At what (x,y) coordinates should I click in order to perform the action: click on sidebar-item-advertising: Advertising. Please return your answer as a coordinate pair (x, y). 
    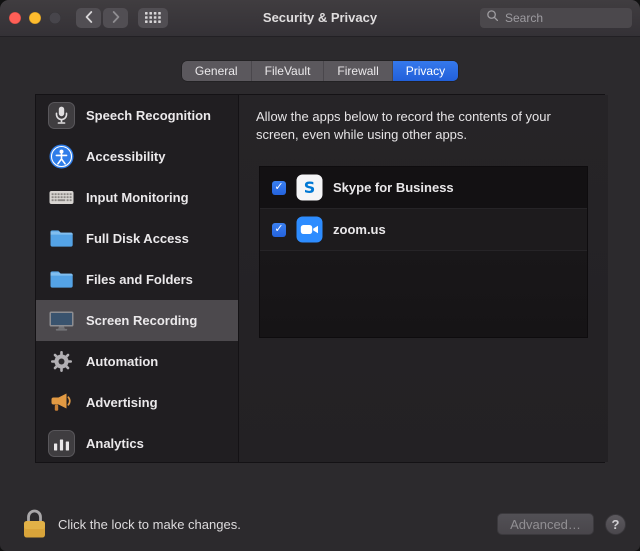
    Looking at the image, I should click on (137, 402).